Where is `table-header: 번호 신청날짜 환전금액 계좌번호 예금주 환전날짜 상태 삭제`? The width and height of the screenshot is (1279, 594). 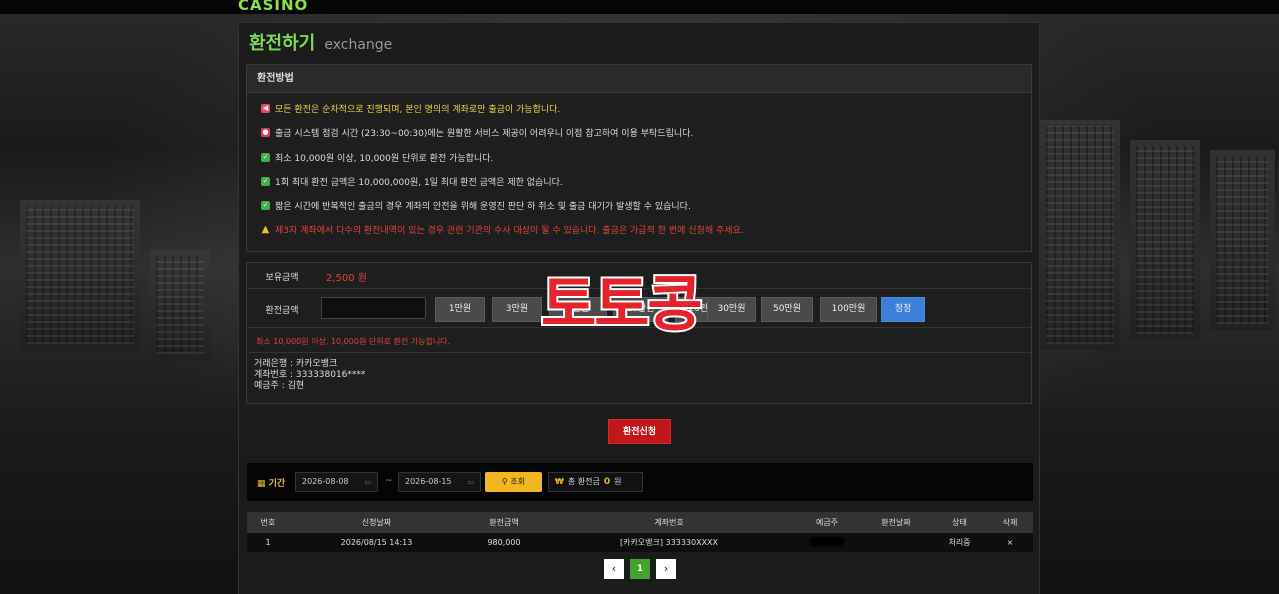 table-header: 번호 신청날짜 환전금액 계좌번호 예금주 환전날짜 상태 삭제 is located at coordinates (640, 522).